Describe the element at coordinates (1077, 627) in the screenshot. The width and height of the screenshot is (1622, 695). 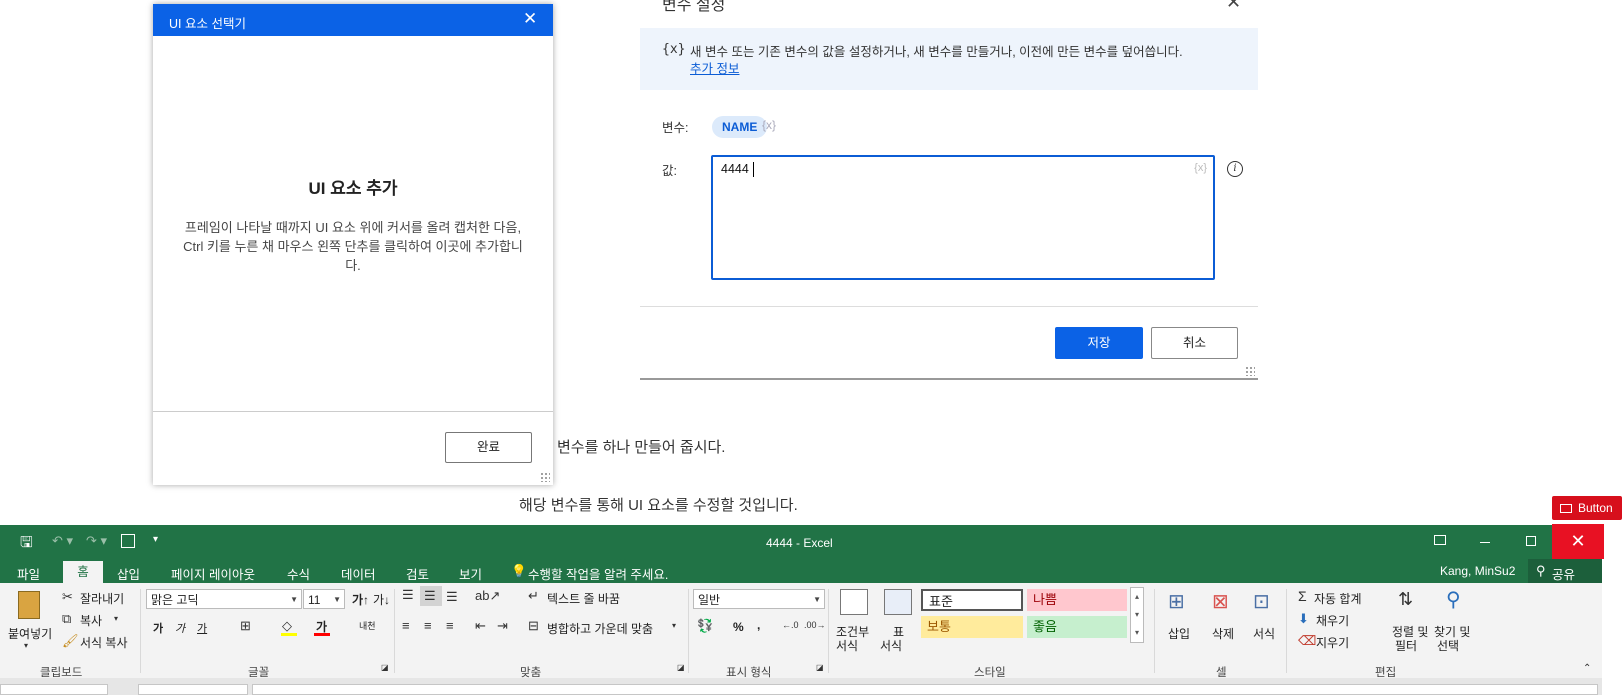
I see `style-good: 좋음` at that location.